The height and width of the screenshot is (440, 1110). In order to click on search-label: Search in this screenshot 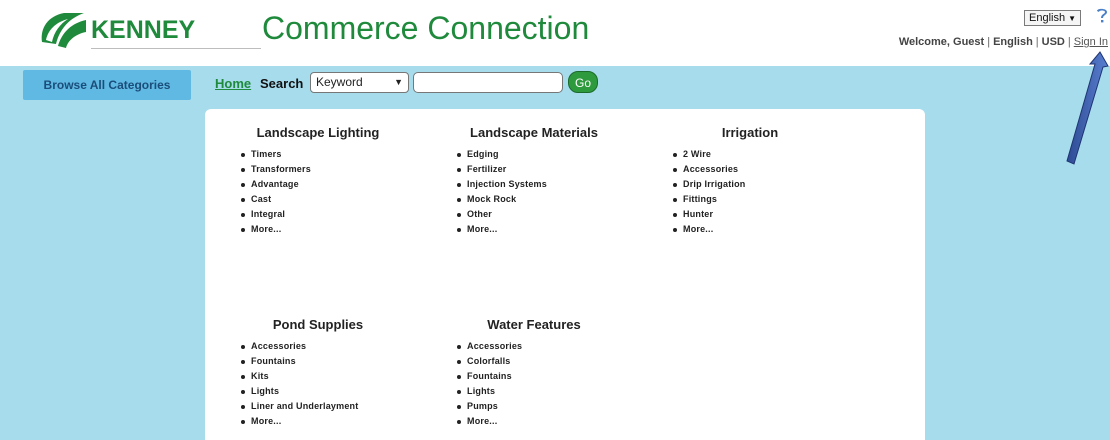, I will do `click(282, 83)`.